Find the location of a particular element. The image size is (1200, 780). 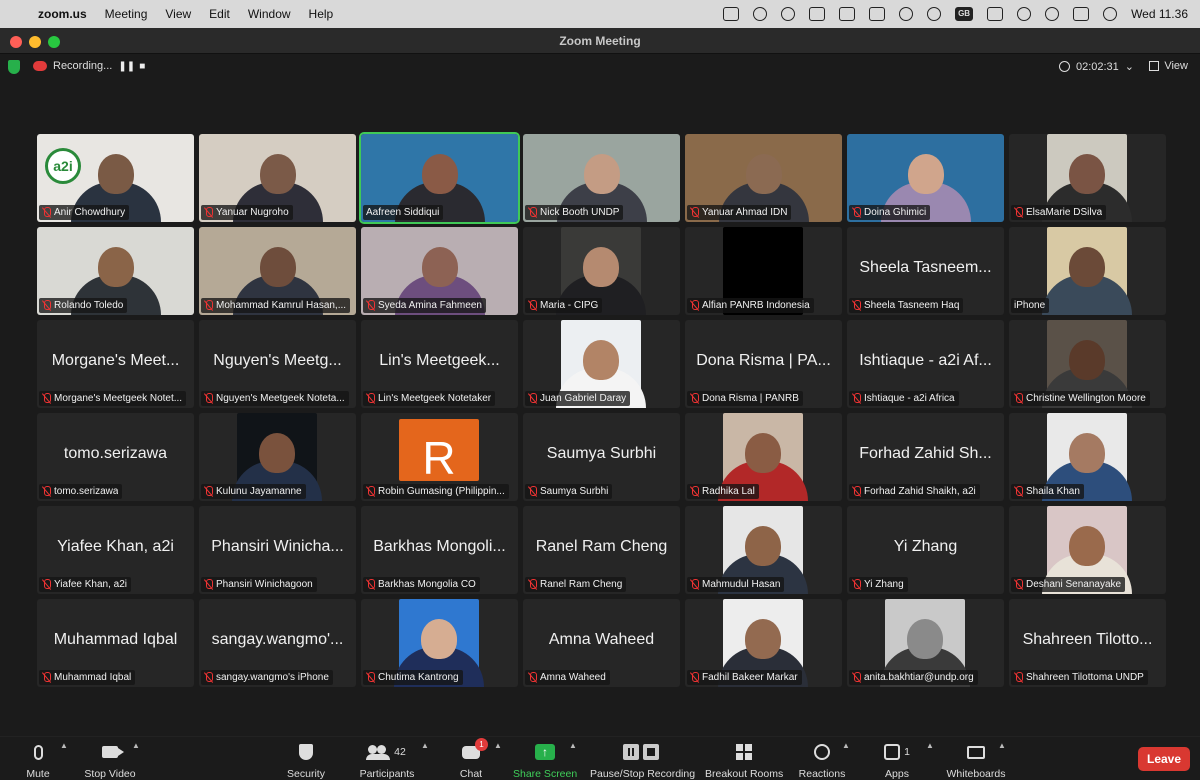

participant-tile: a2i Anir Chowdhury is located at coordinates (115, 178).